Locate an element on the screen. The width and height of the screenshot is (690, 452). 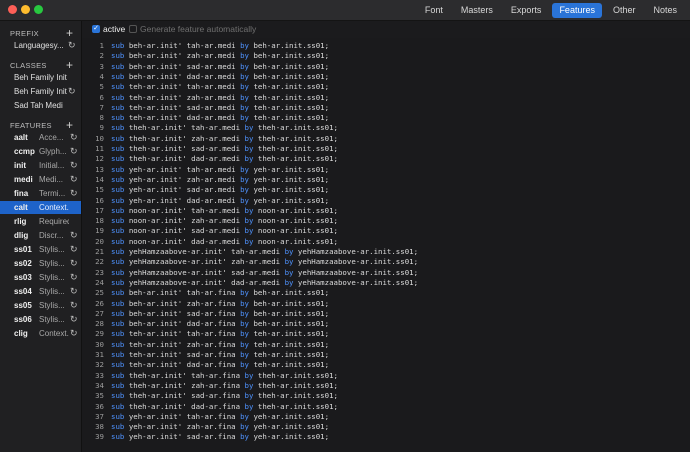
line-number: 19 is located at coordinates (99, 231).